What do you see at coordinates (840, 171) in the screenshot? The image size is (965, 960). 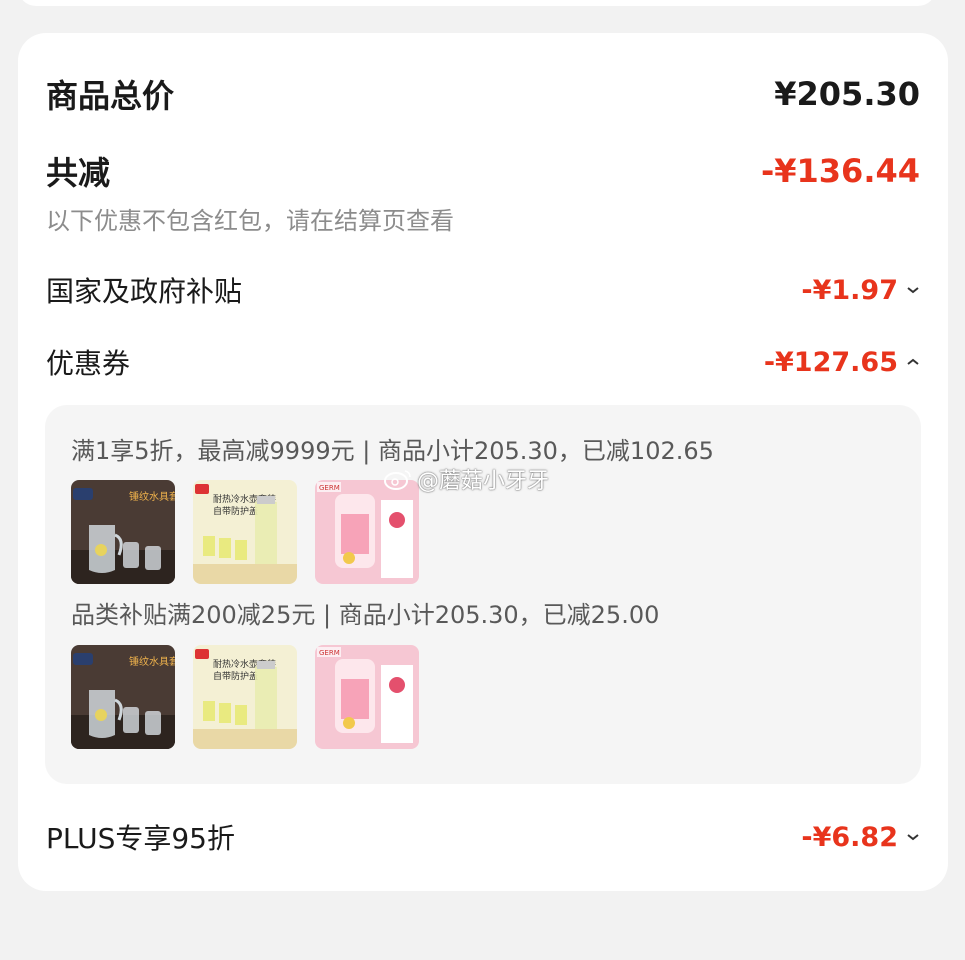 I see `reduce-value: -¥136.44` at bounding box center [840, 171].